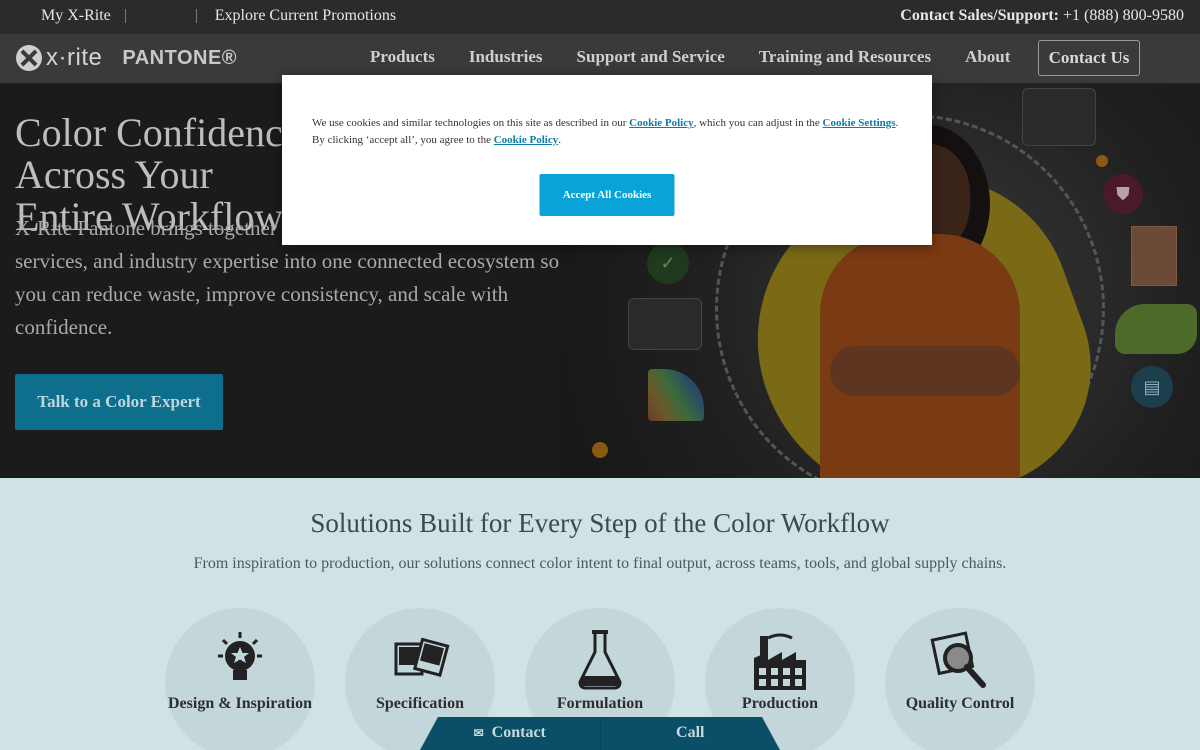 The height and width of the screenshot is (750, 1200). I want to click on cookie-text: , which you can adjust in the, so click(758, 123).